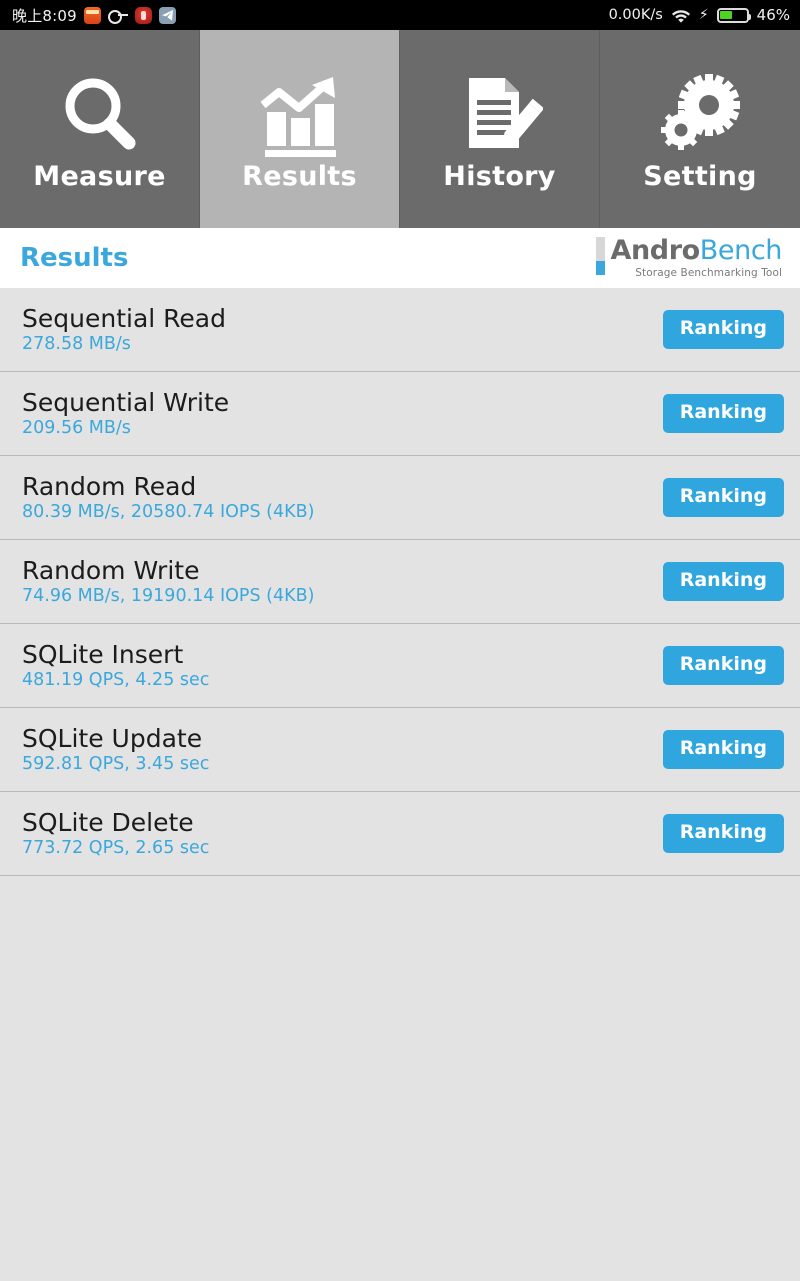 This screenshot has height=1281, width=800. I want to click on logo-name: AndroBench, so click(696, 251).